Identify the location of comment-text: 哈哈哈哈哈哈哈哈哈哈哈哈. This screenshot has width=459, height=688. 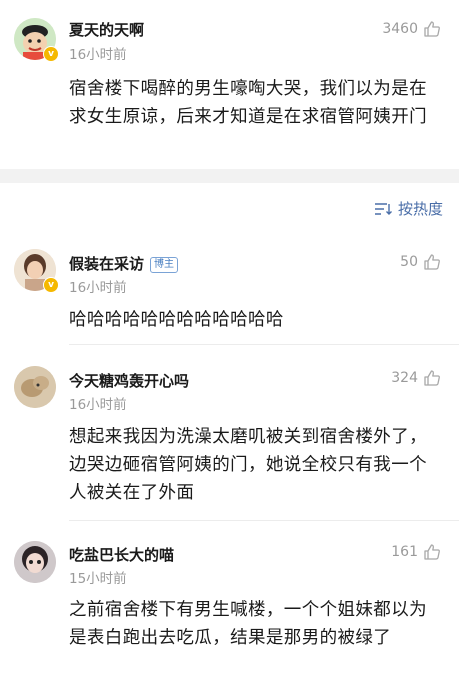
(176, 320).